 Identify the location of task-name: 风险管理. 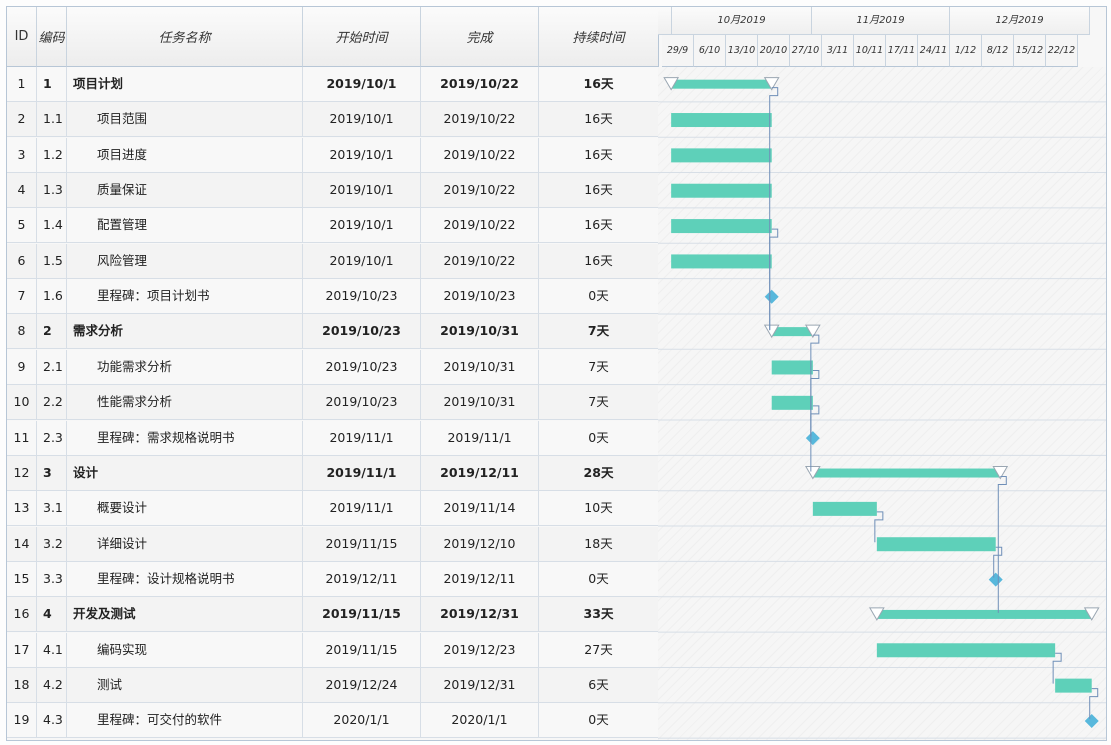
(185, 260).